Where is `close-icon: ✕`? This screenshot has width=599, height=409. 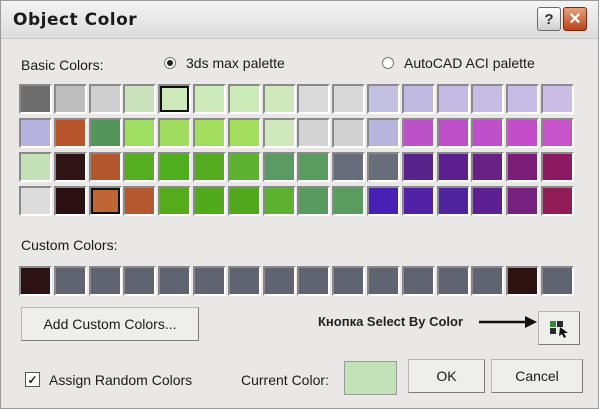
close-icon: ✕ is located at coordinates (575, 19).